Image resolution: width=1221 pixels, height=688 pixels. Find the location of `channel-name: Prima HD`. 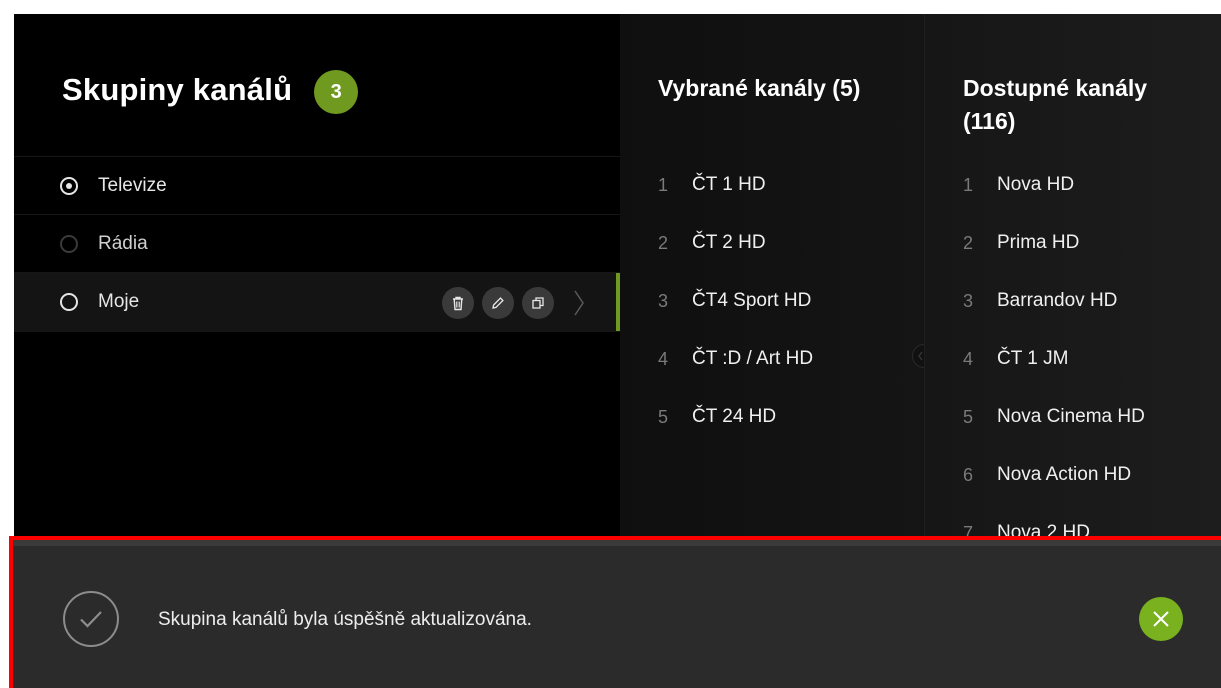

channel-name: Prima HD is located at coordinates (1038, 242).